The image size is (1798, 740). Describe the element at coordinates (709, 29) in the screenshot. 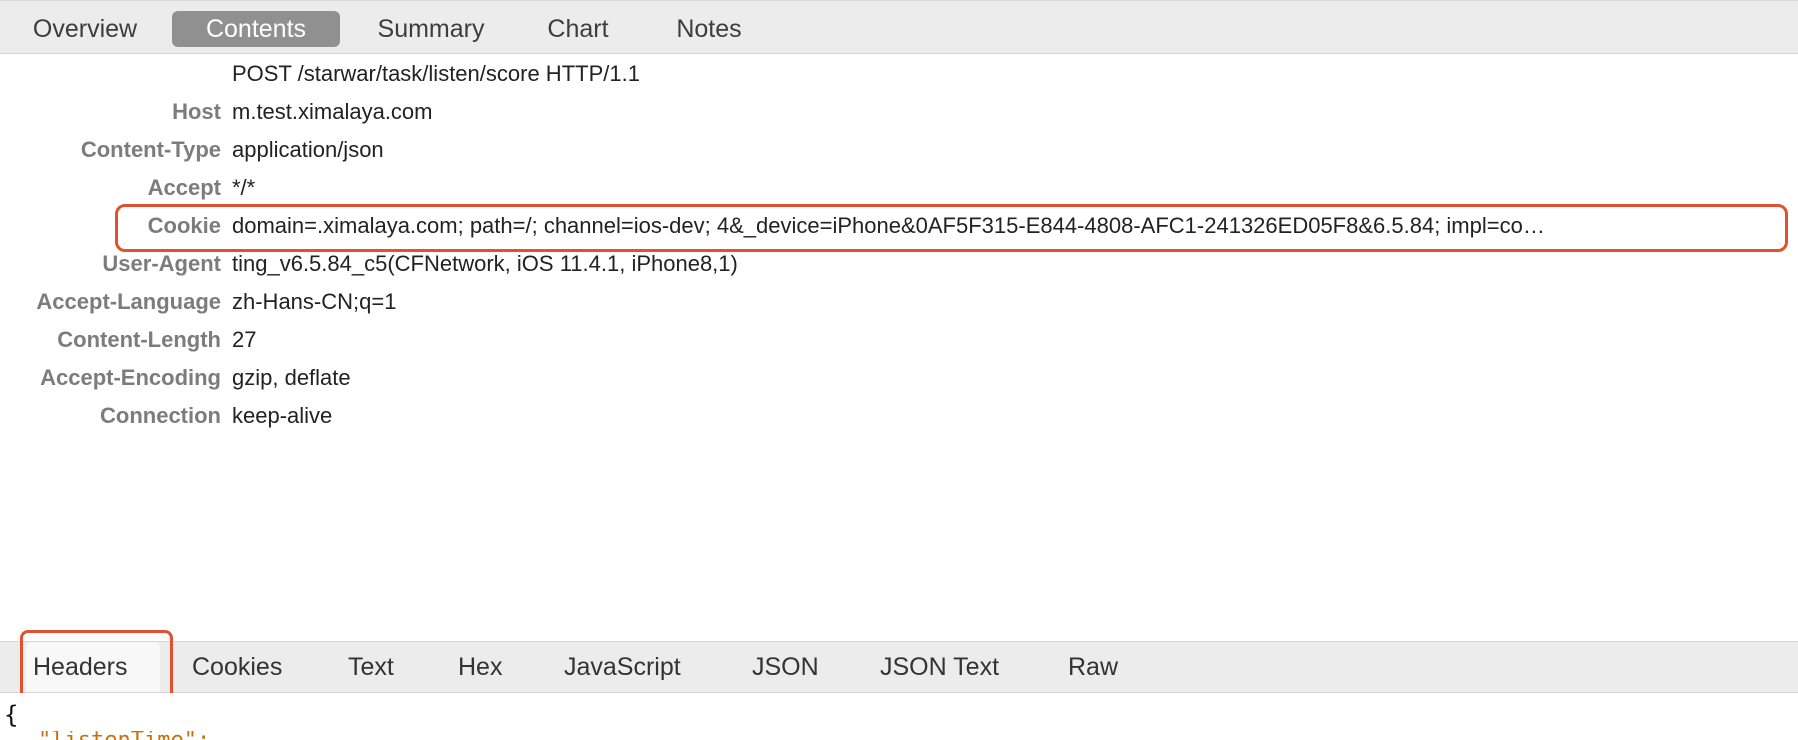

I see `tab-notes: Notes` at that location.